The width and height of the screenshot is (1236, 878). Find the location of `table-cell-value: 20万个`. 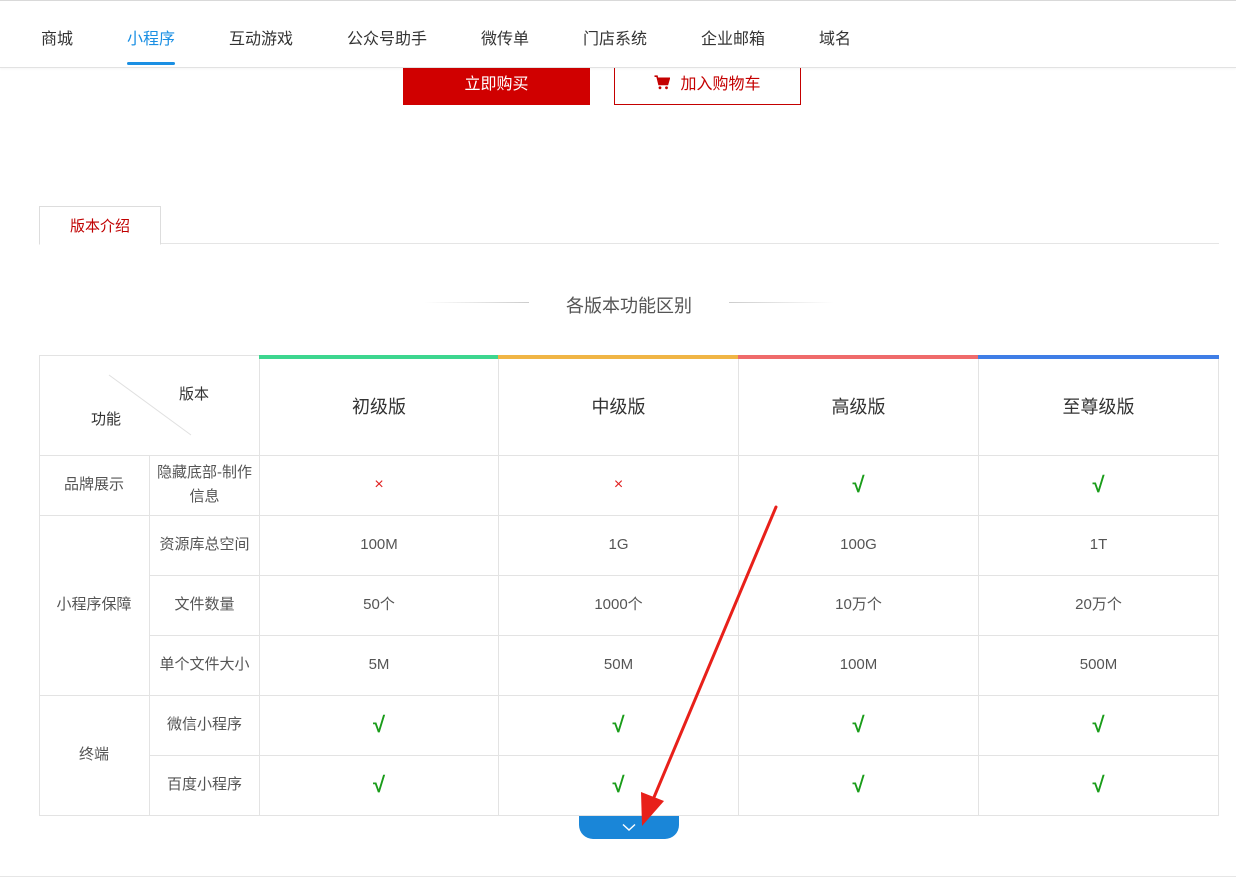

table-cell-value: 20万个 is located at coordinates (1098, 604).